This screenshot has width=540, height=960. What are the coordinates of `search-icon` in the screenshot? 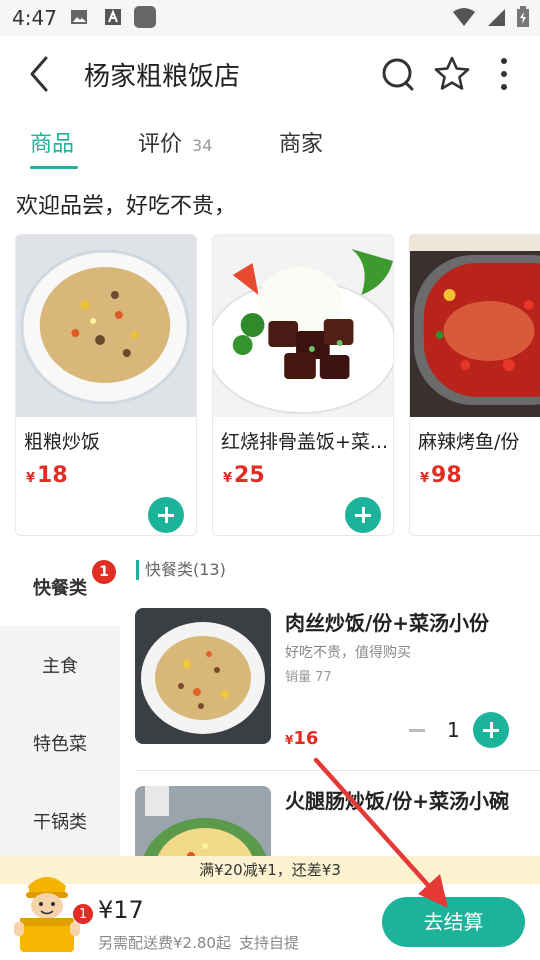 It's located at (398, 74).